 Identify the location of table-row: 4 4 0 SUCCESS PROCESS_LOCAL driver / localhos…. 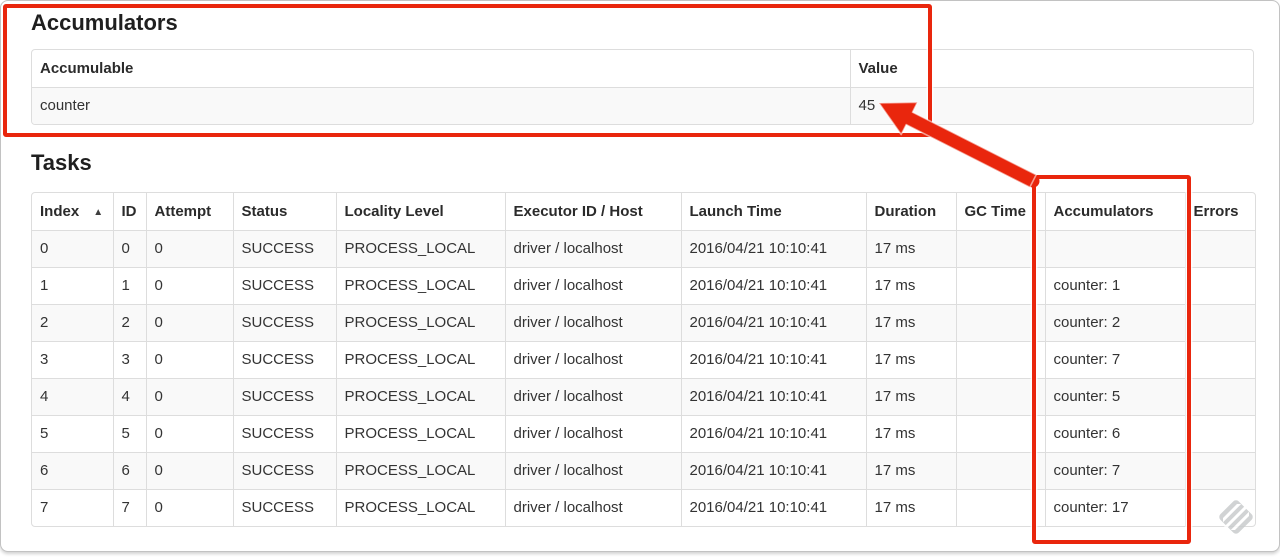
(643, 396).